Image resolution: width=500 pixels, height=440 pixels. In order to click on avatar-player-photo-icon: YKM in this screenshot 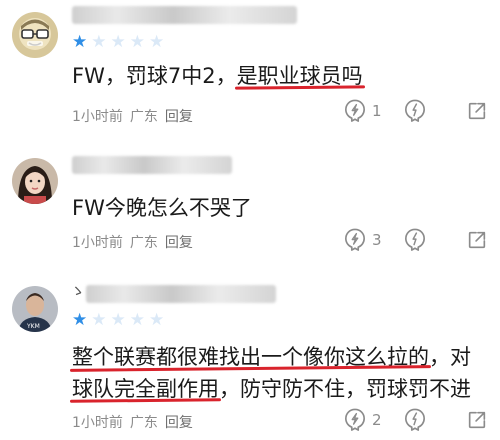, I will do `click(35, 309)`.